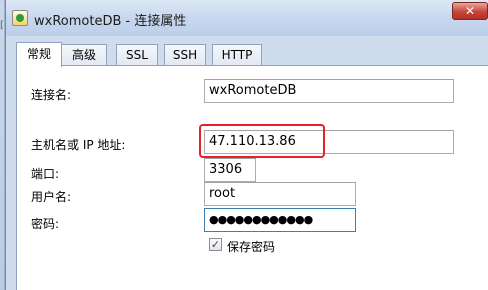 This screenshot has width=488, height=290. Describe the element at coordinates (2, 25) in the screenshot. I see `background-glyph: [` at that location.